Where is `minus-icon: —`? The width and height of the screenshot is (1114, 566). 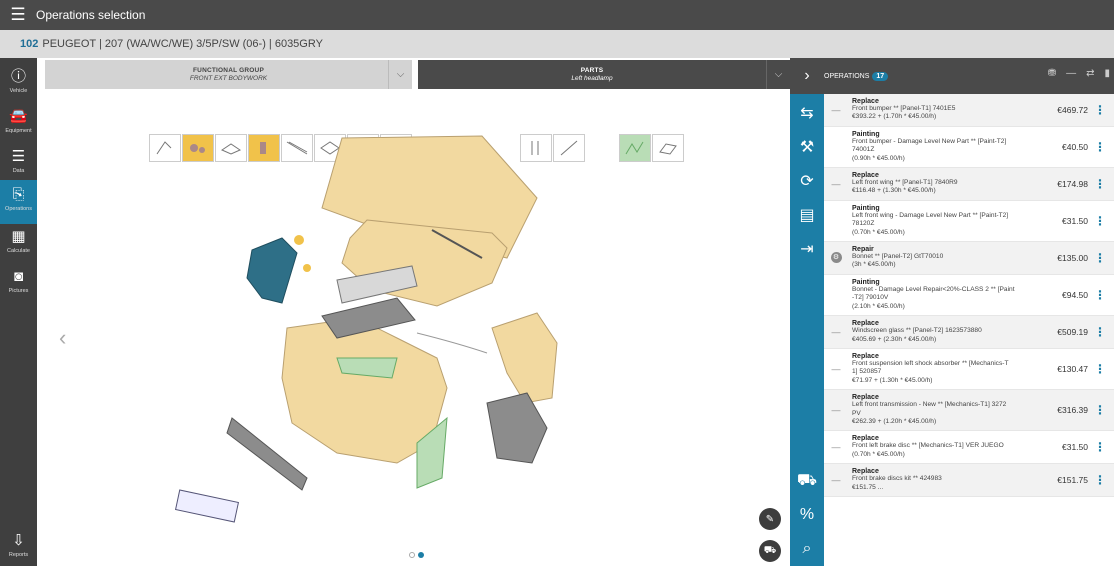 minus-icon: — is located at coordinates (1071, 73).